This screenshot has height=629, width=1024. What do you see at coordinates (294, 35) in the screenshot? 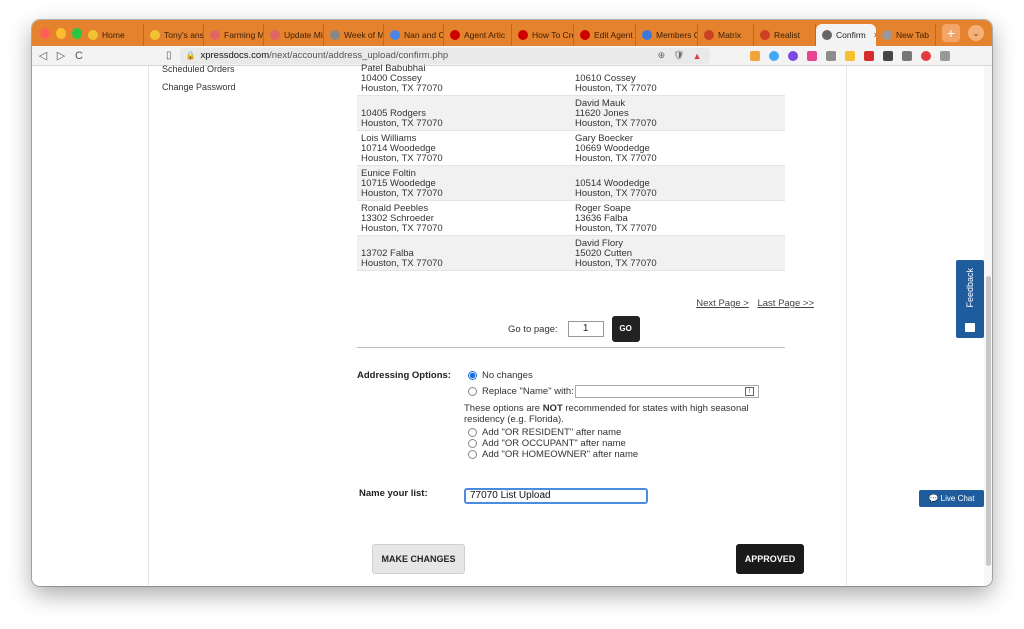
I see `browser-tab: Update Mic` at bounding box center [294, 35].